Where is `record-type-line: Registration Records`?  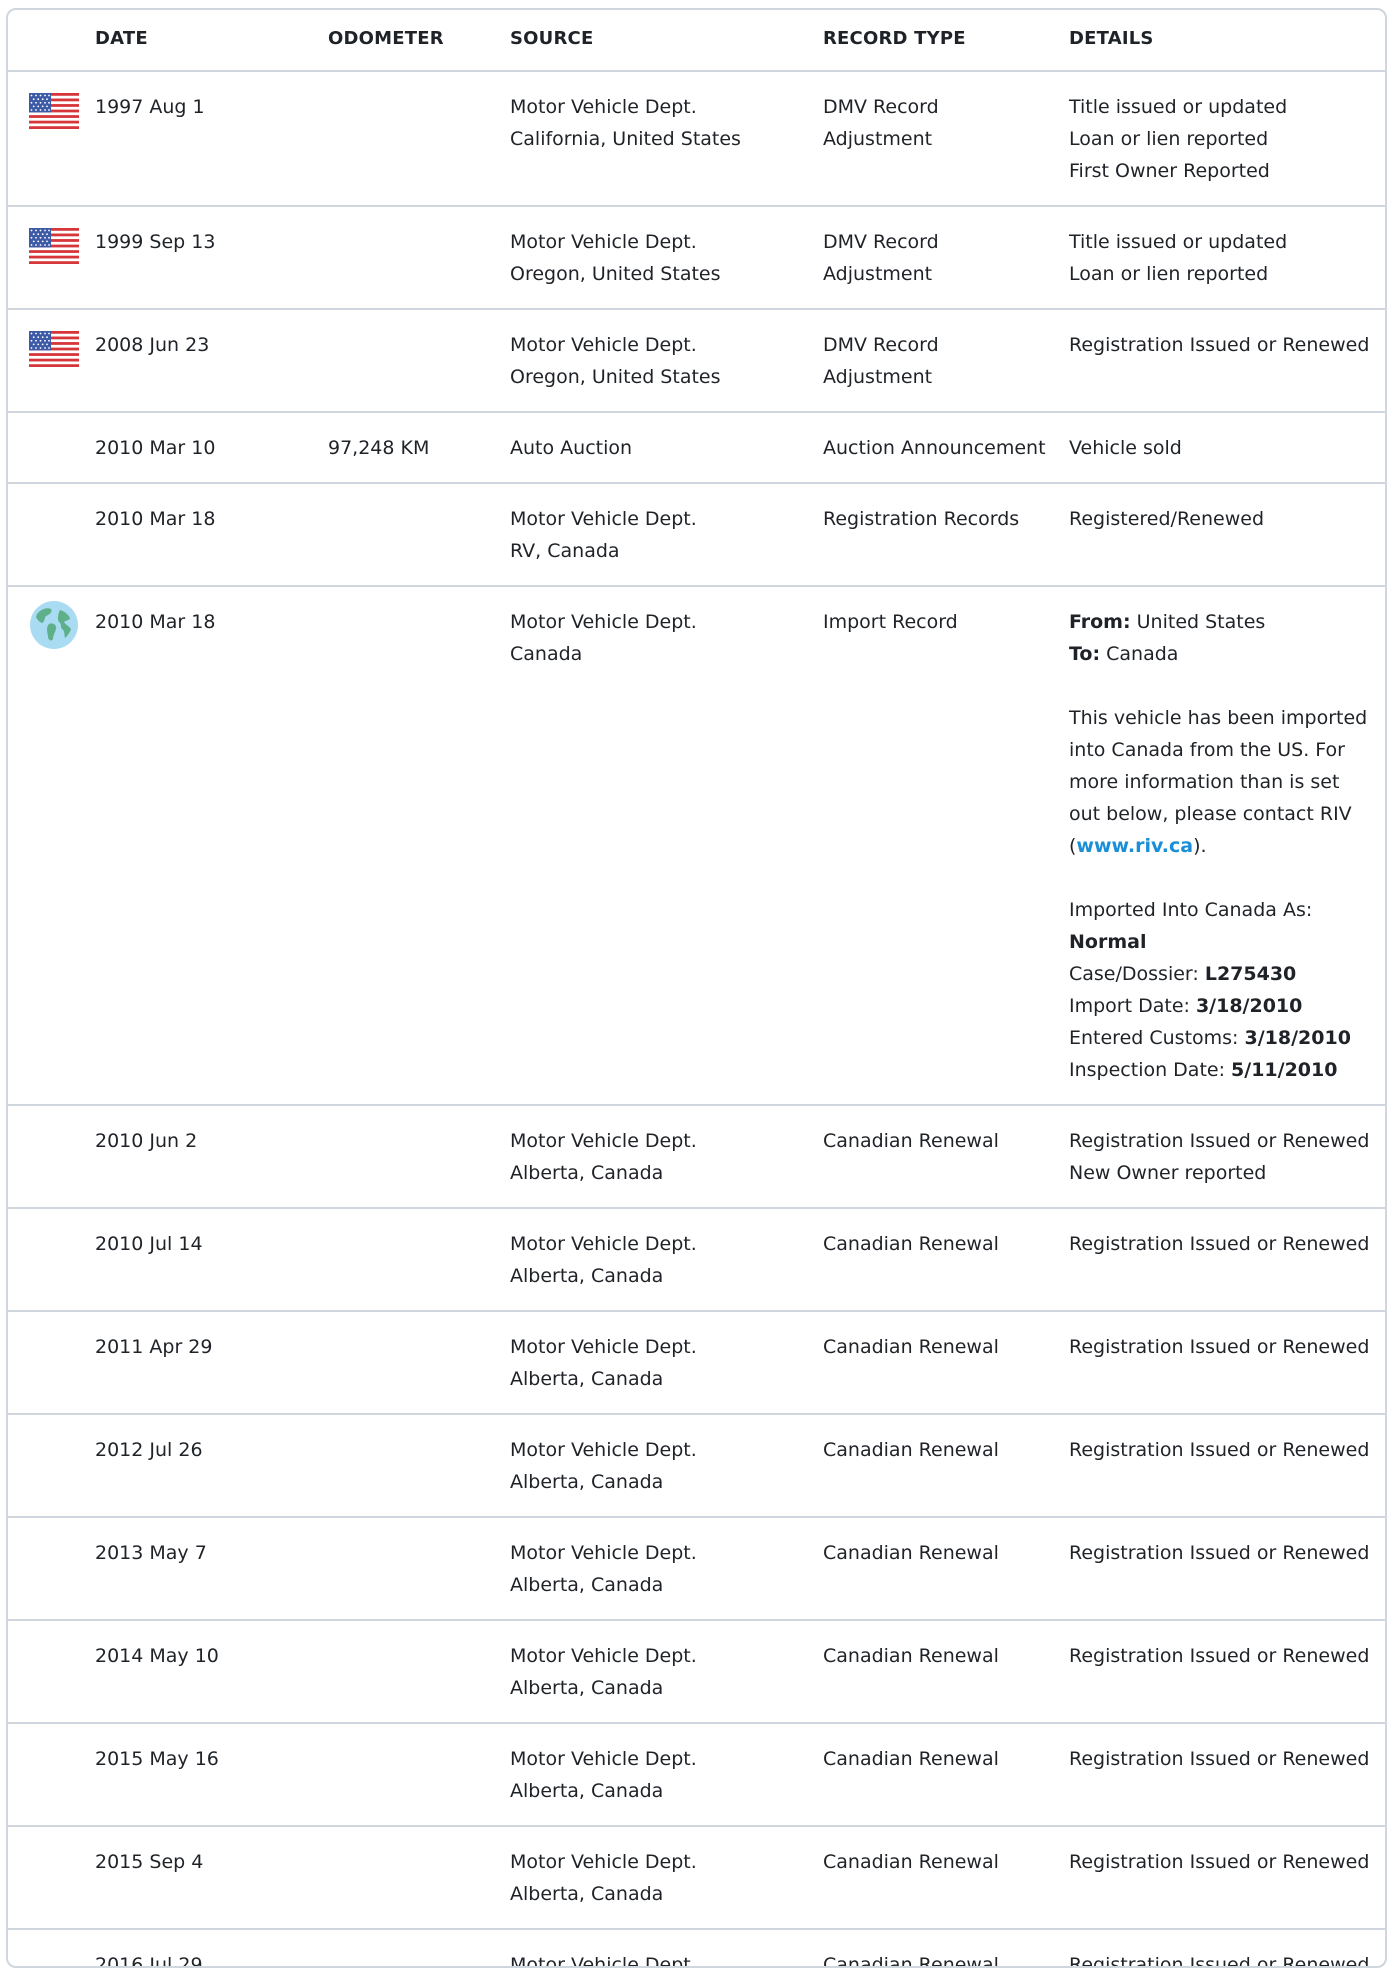 record-type-line: Registration Records is located at coordinates (921, 519).